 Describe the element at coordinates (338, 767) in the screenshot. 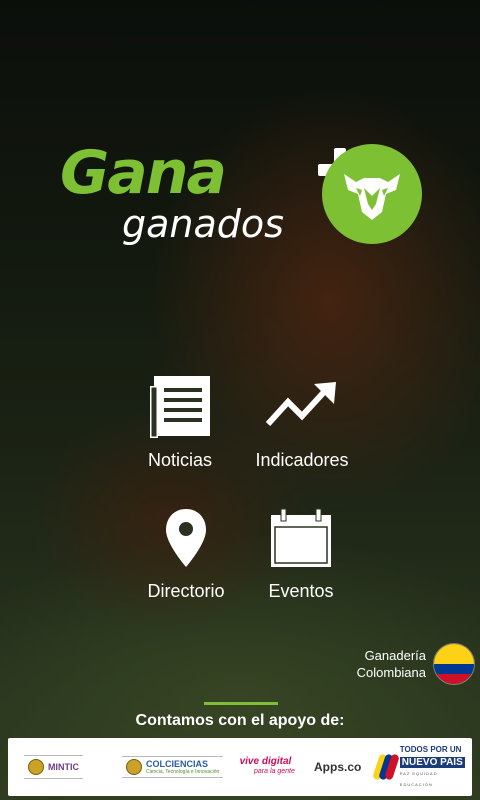

I see `apps-co-logo: Apps.co` at that location.